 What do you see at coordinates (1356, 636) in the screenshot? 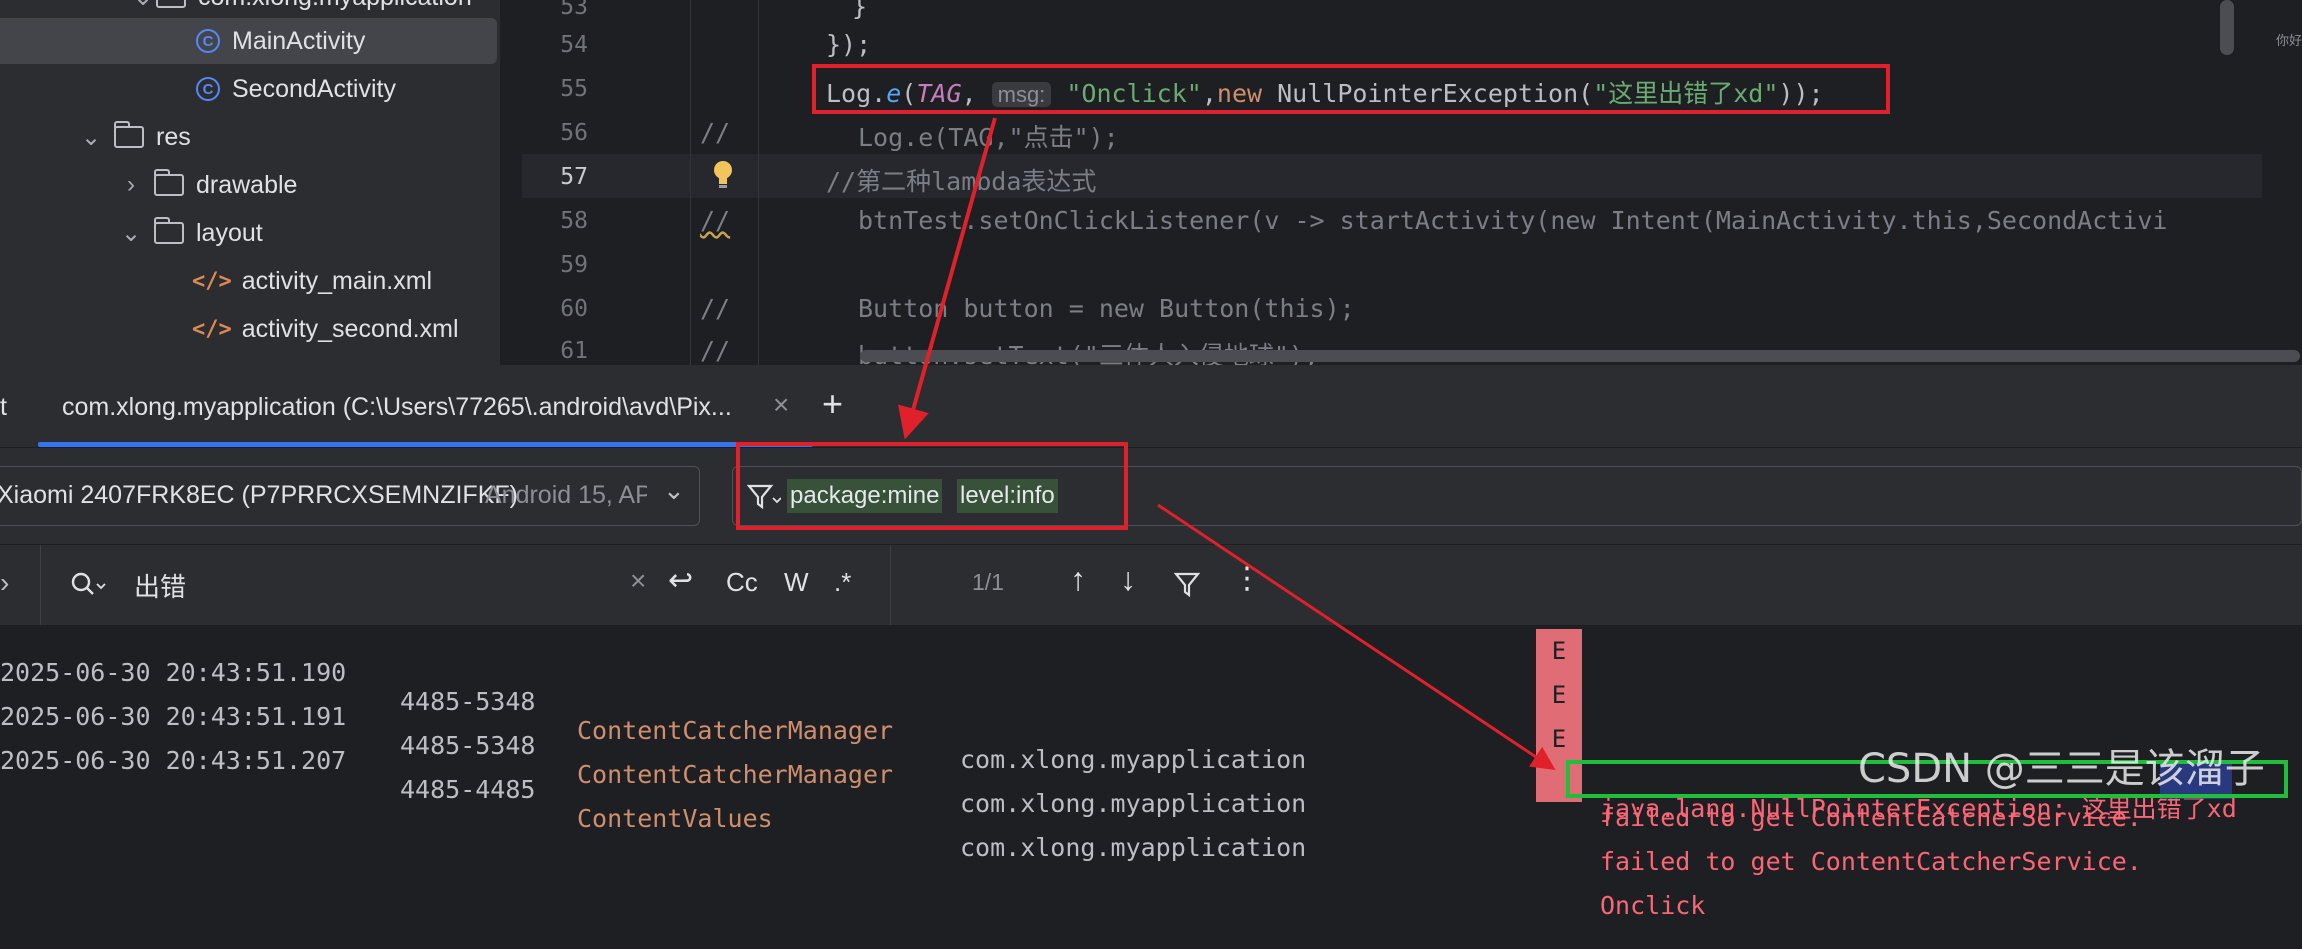
I see `arrow-filter-to-exception` at bounding box center [1356, 636].